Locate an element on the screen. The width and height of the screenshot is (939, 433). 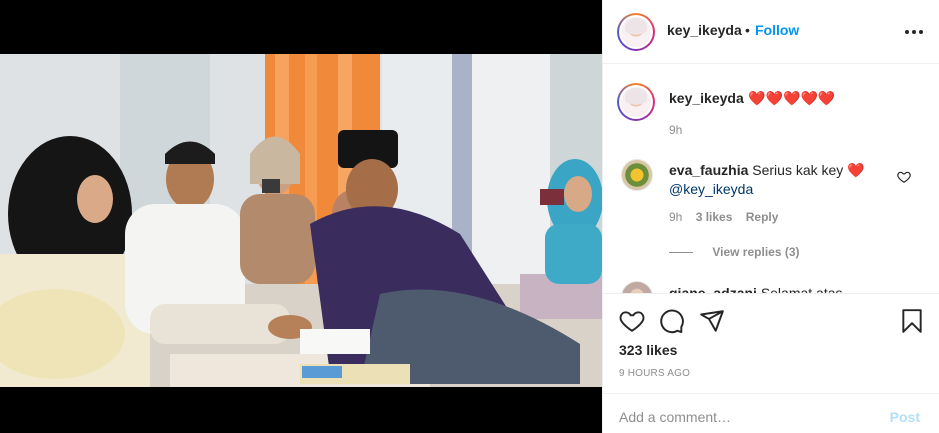
post-time-ago: 9 HOURS AGO is located at coordinates (654, 373).